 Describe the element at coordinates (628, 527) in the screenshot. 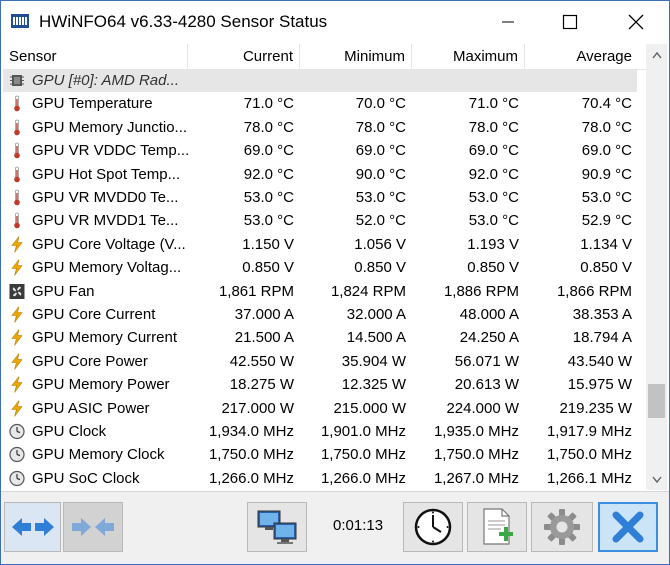

I see `close-button` at that location.